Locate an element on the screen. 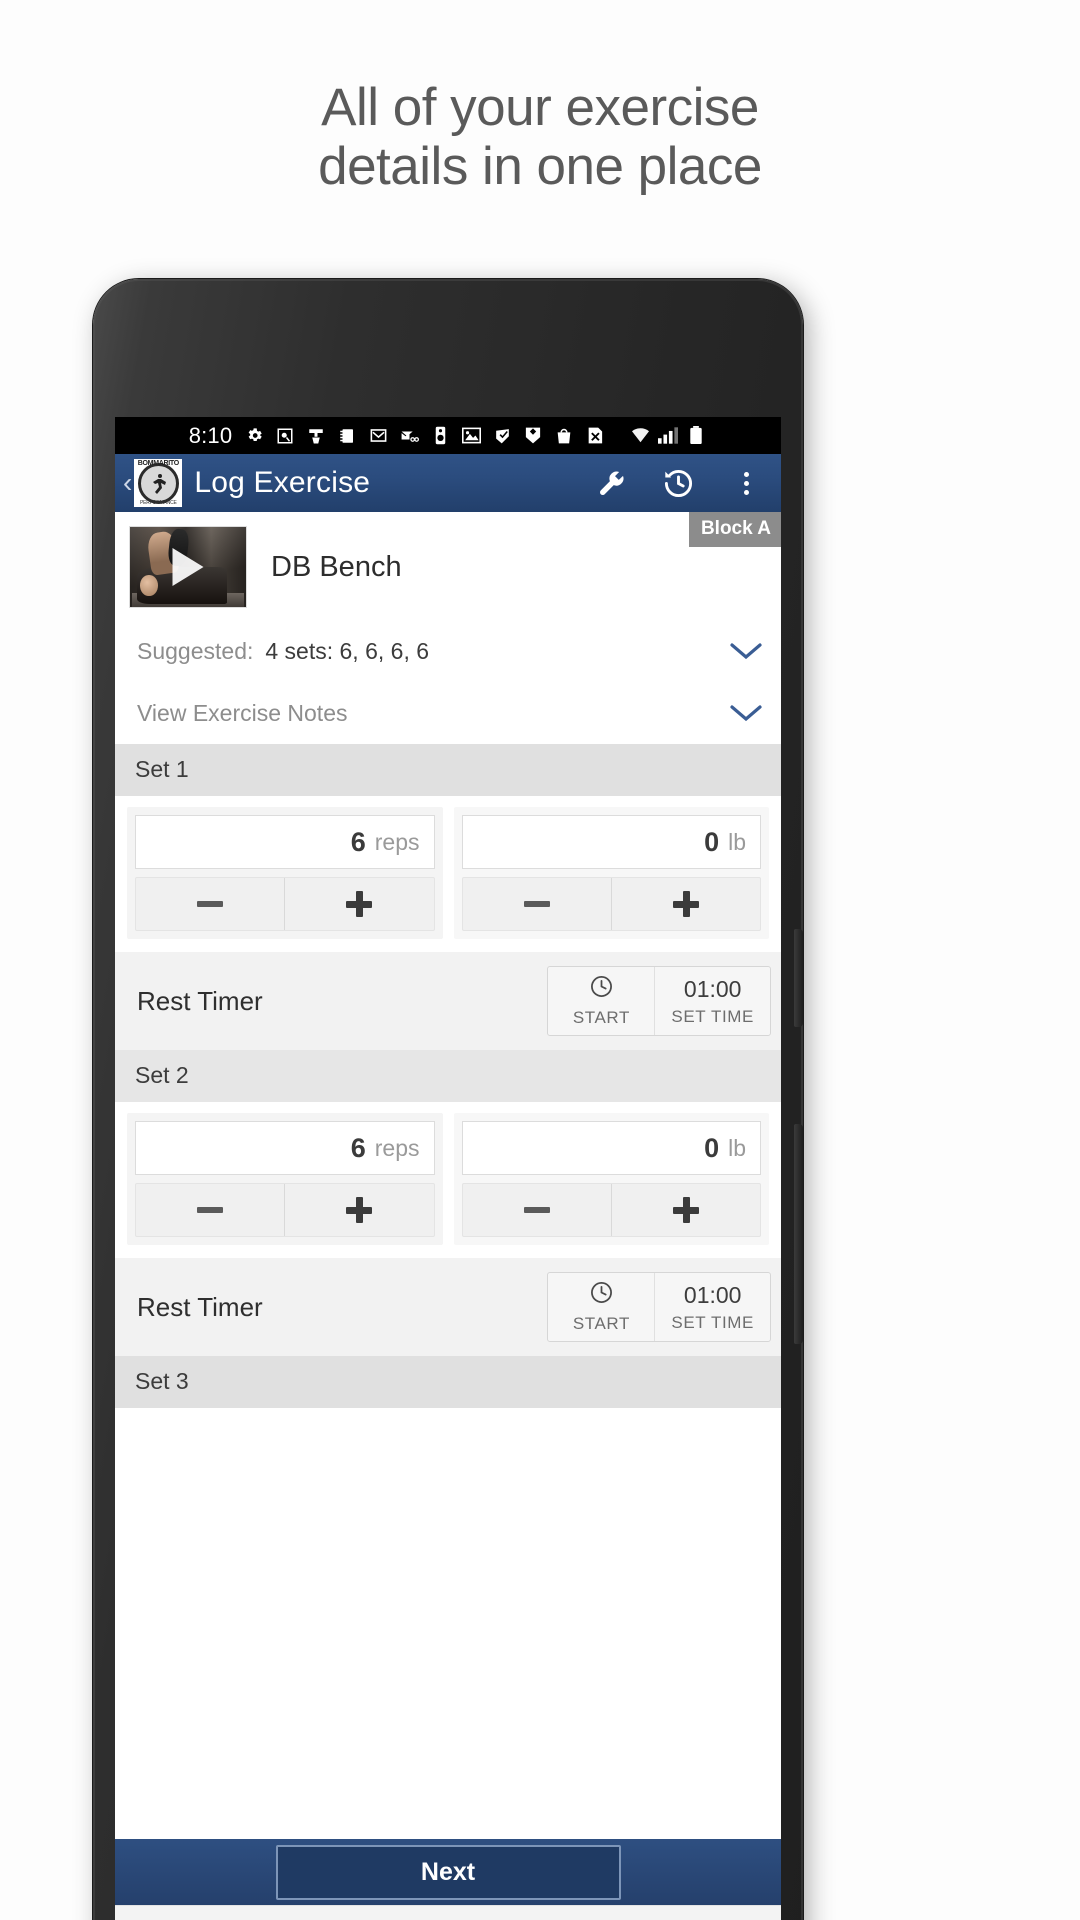 The height and width of the screenshot is (1920, 1080). app-bar: ‹ BOMMARITO PERFORMANCE Log Exercise is located at coordinates (448, 483).